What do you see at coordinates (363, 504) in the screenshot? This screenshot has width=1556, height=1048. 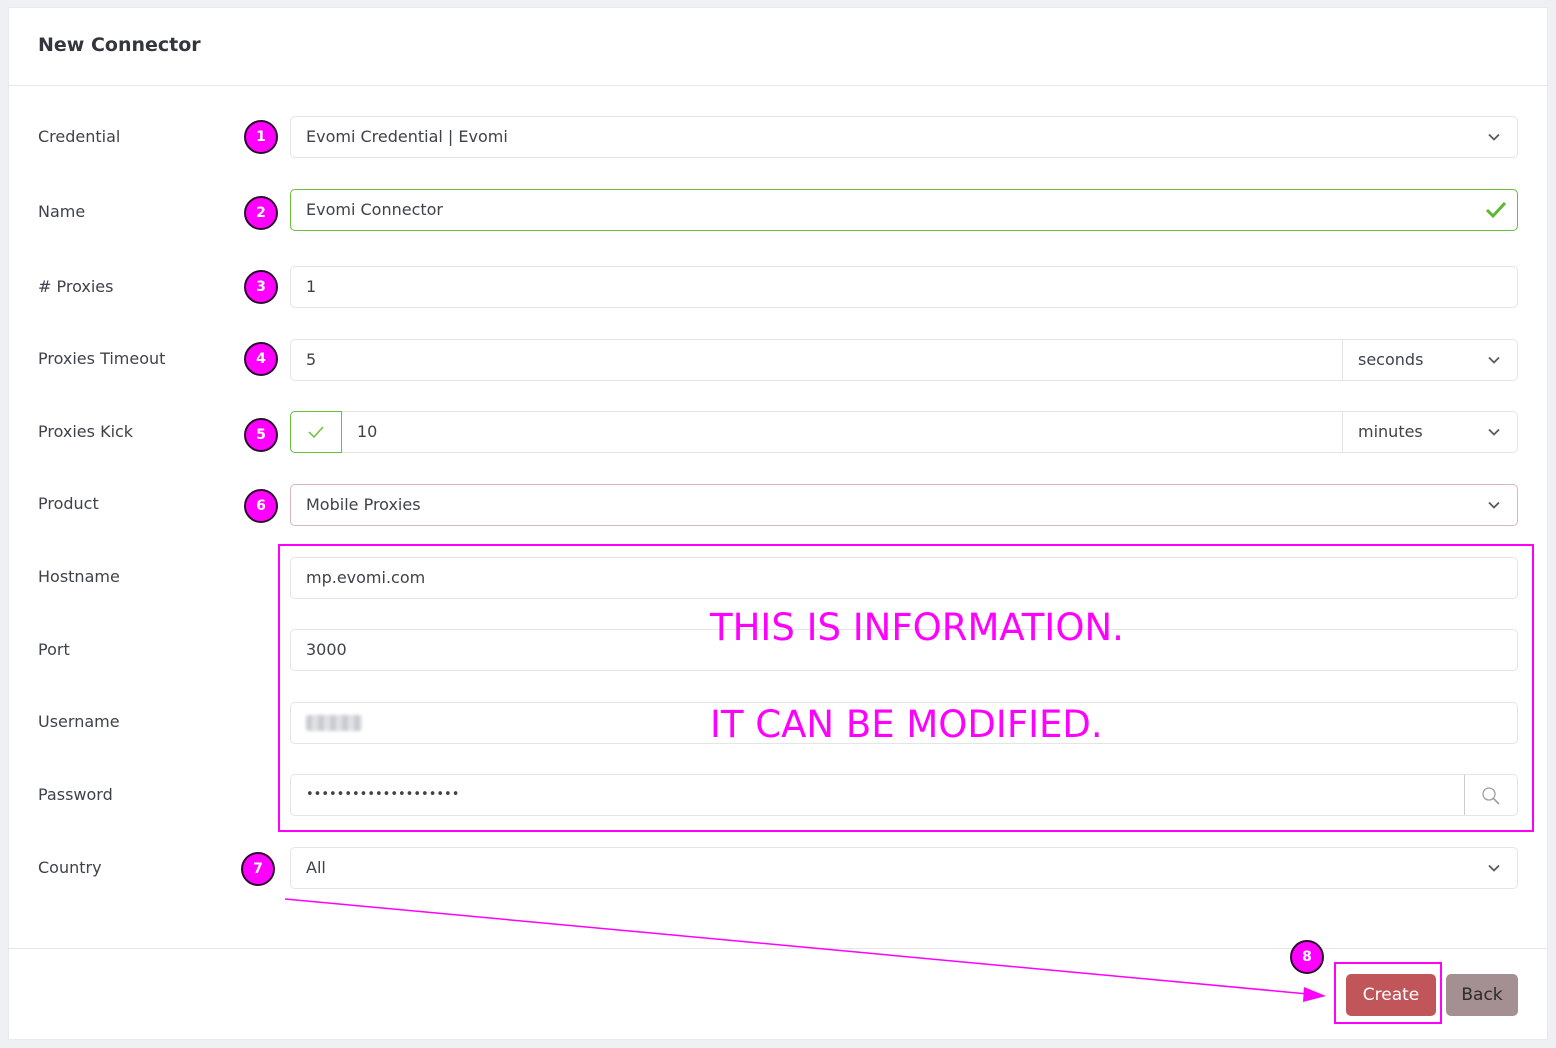 I see `product-value: Mobile Proxies` at bounding box center [363, 504].